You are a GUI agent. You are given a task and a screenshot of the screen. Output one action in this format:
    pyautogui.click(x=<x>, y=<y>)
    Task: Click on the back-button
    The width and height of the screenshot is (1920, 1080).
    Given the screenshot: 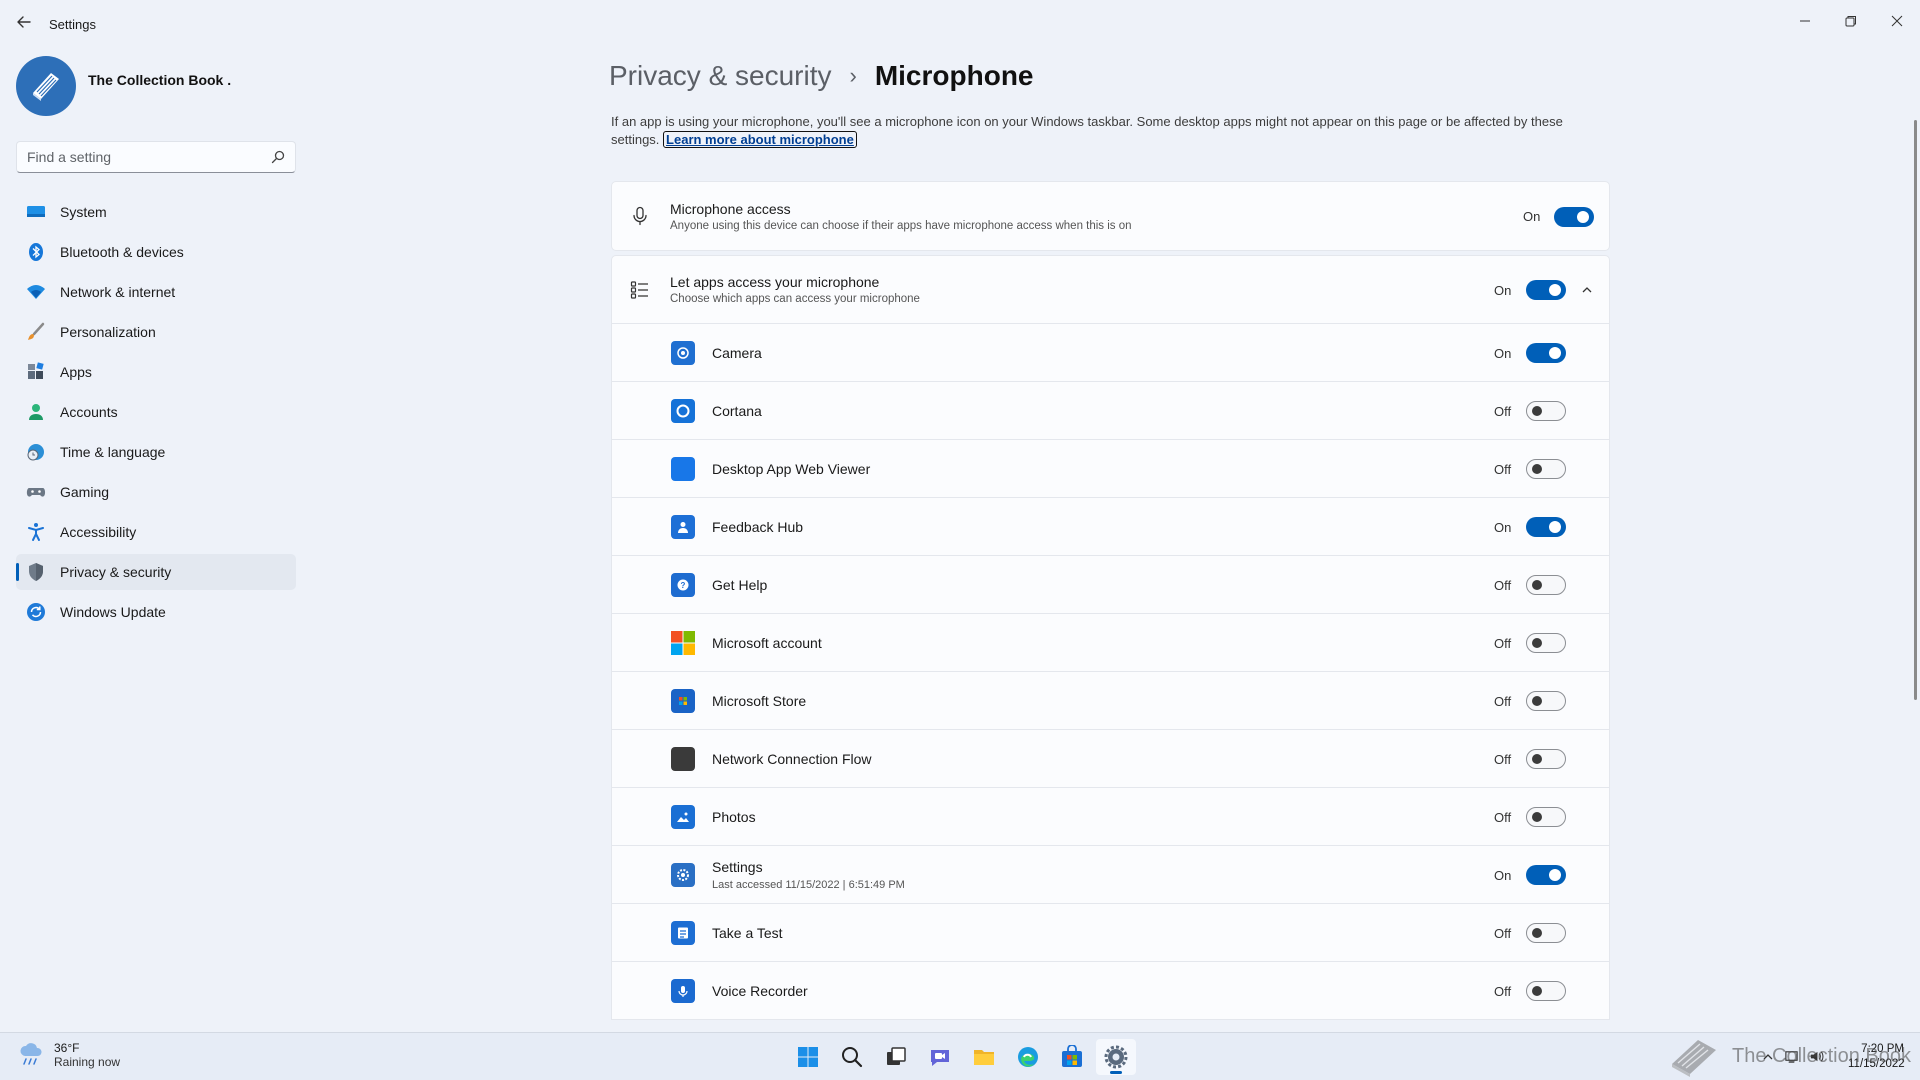 What is the action you would take?
    pyautogui.click(x=24, y=22)
    